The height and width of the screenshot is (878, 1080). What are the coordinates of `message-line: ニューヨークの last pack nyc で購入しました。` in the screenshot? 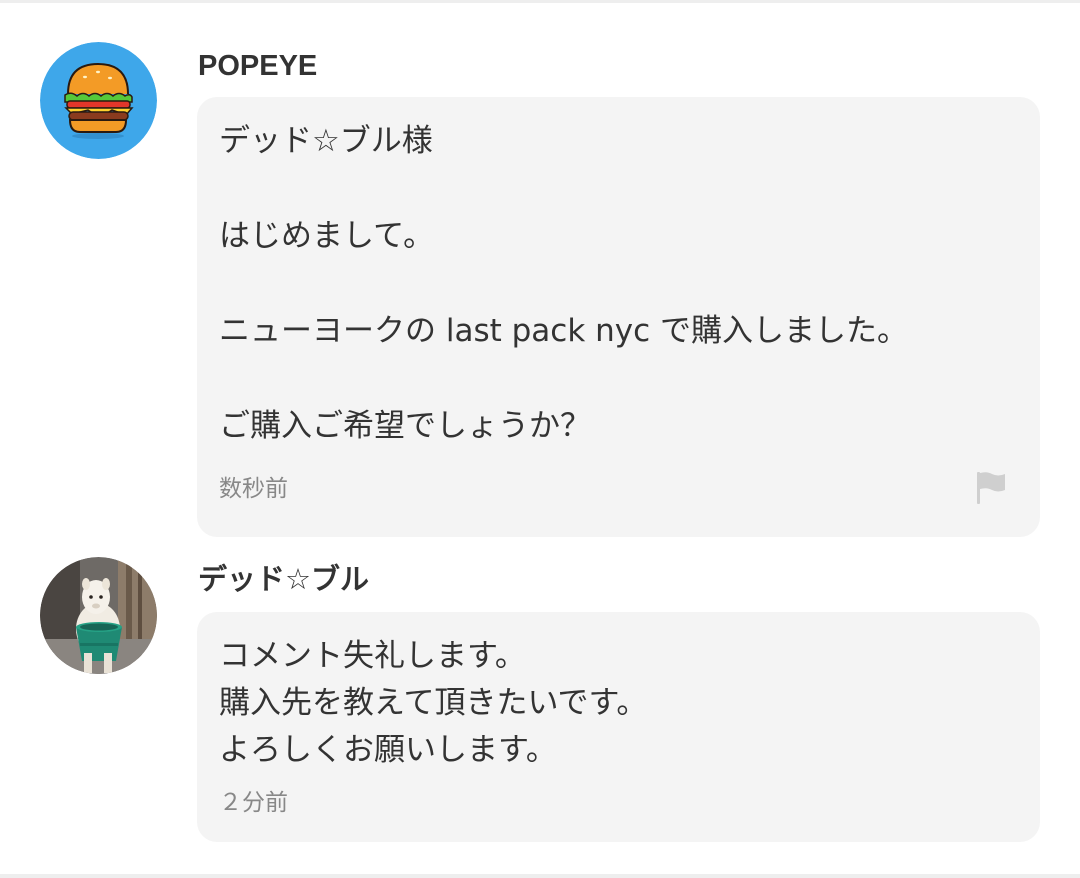 It's located at (564, 331).